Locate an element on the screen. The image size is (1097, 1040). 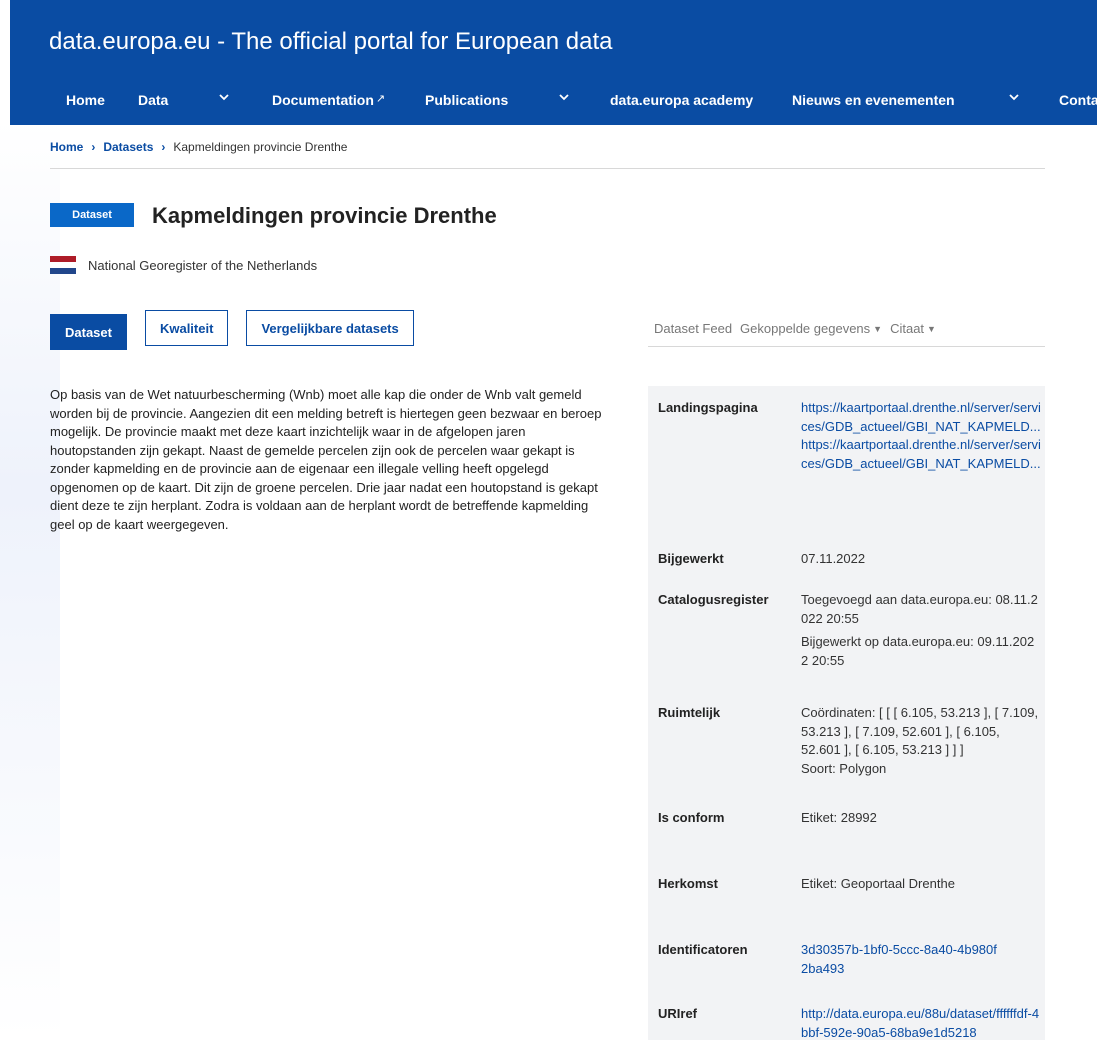
external-link-icon: ↗ is located at coordinates (380, 99).